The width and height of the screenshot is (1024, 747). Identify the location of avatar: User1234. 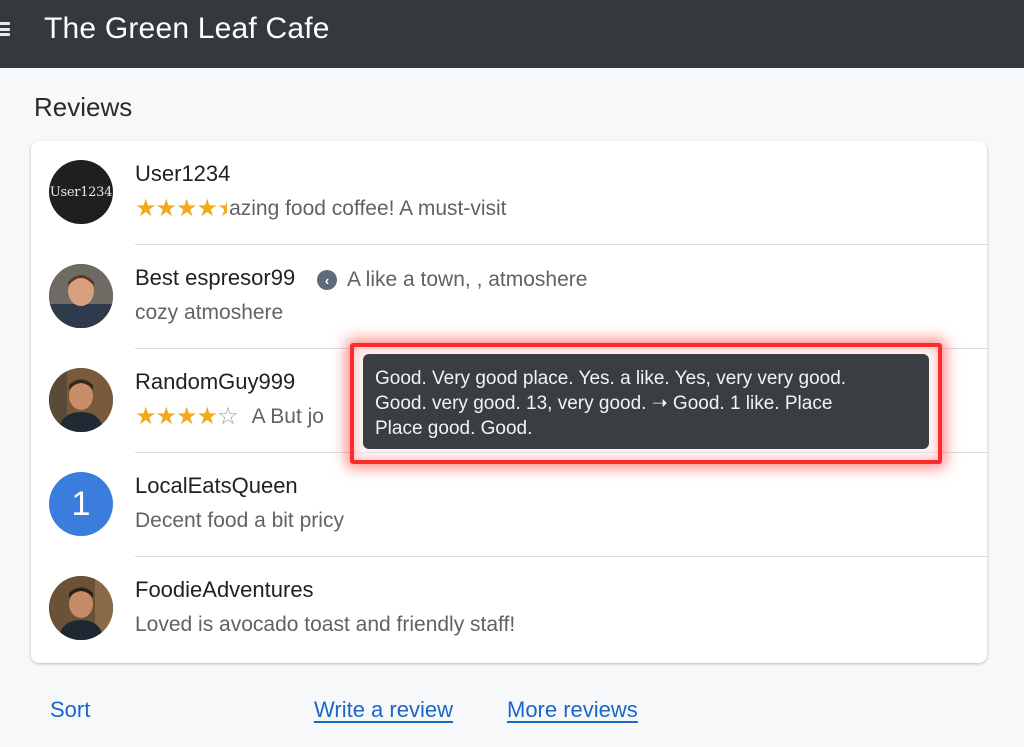
(81, 192).